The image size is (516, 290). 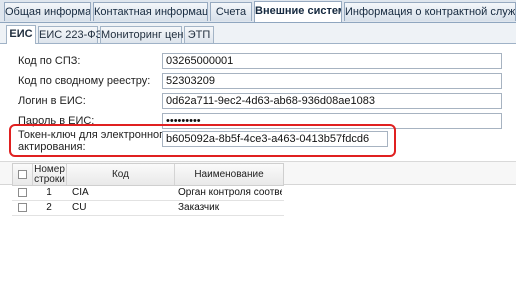 What do you see at coordinates (47, 11) in the screenshot?
I see `tab-general-info: Общая информация` at bounding box center [47, 11].